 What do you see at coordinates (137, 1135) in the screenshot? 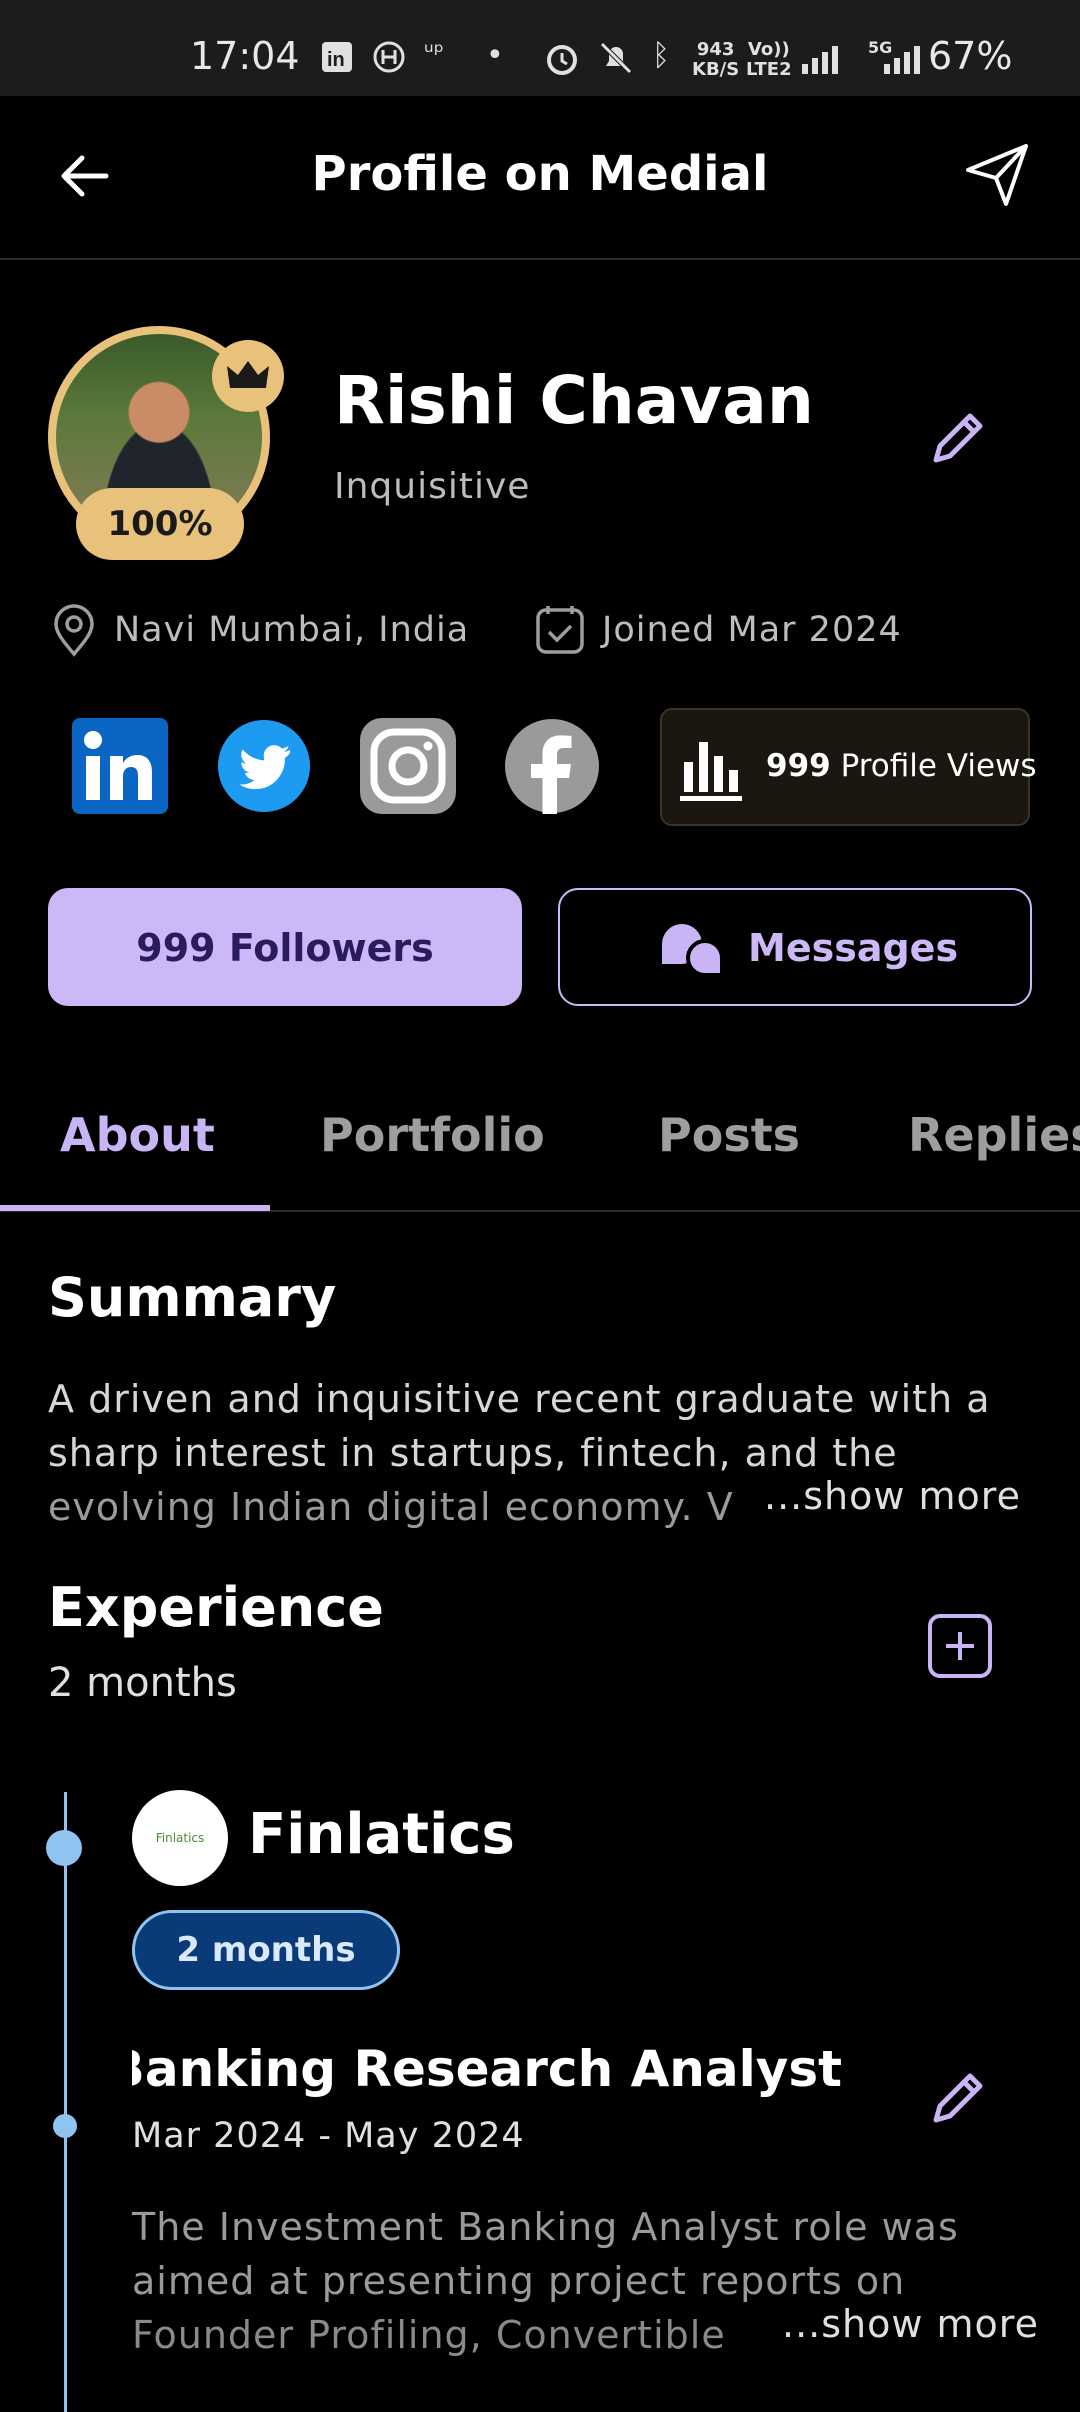
I see `tab-about: About` at bounding box center [137, 1135].